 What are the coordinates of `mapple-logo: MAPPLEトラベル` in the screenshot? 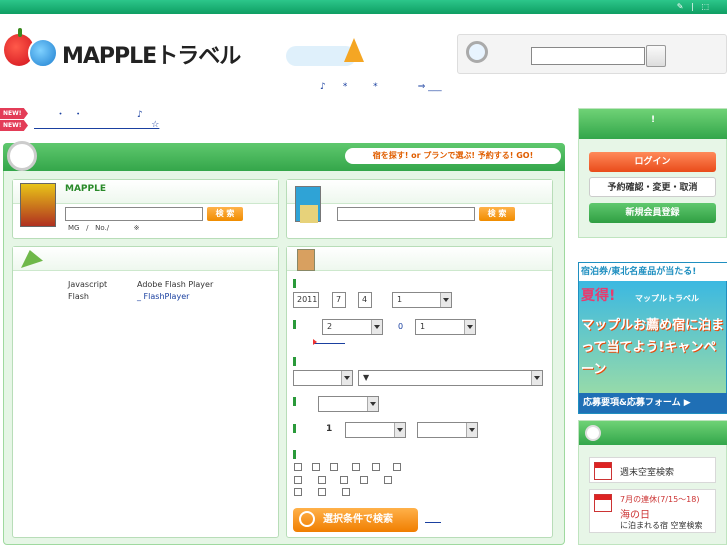 It's located at (137, 52).